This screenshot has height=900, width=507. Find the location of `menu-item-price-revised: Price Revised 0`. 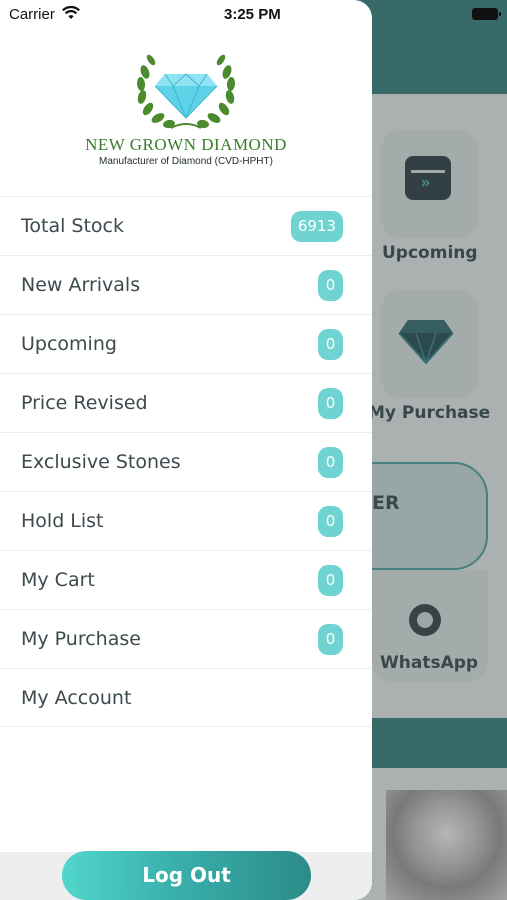

menu-item-price-revised: Price Revised 0 is located at coordinates (186, 402).